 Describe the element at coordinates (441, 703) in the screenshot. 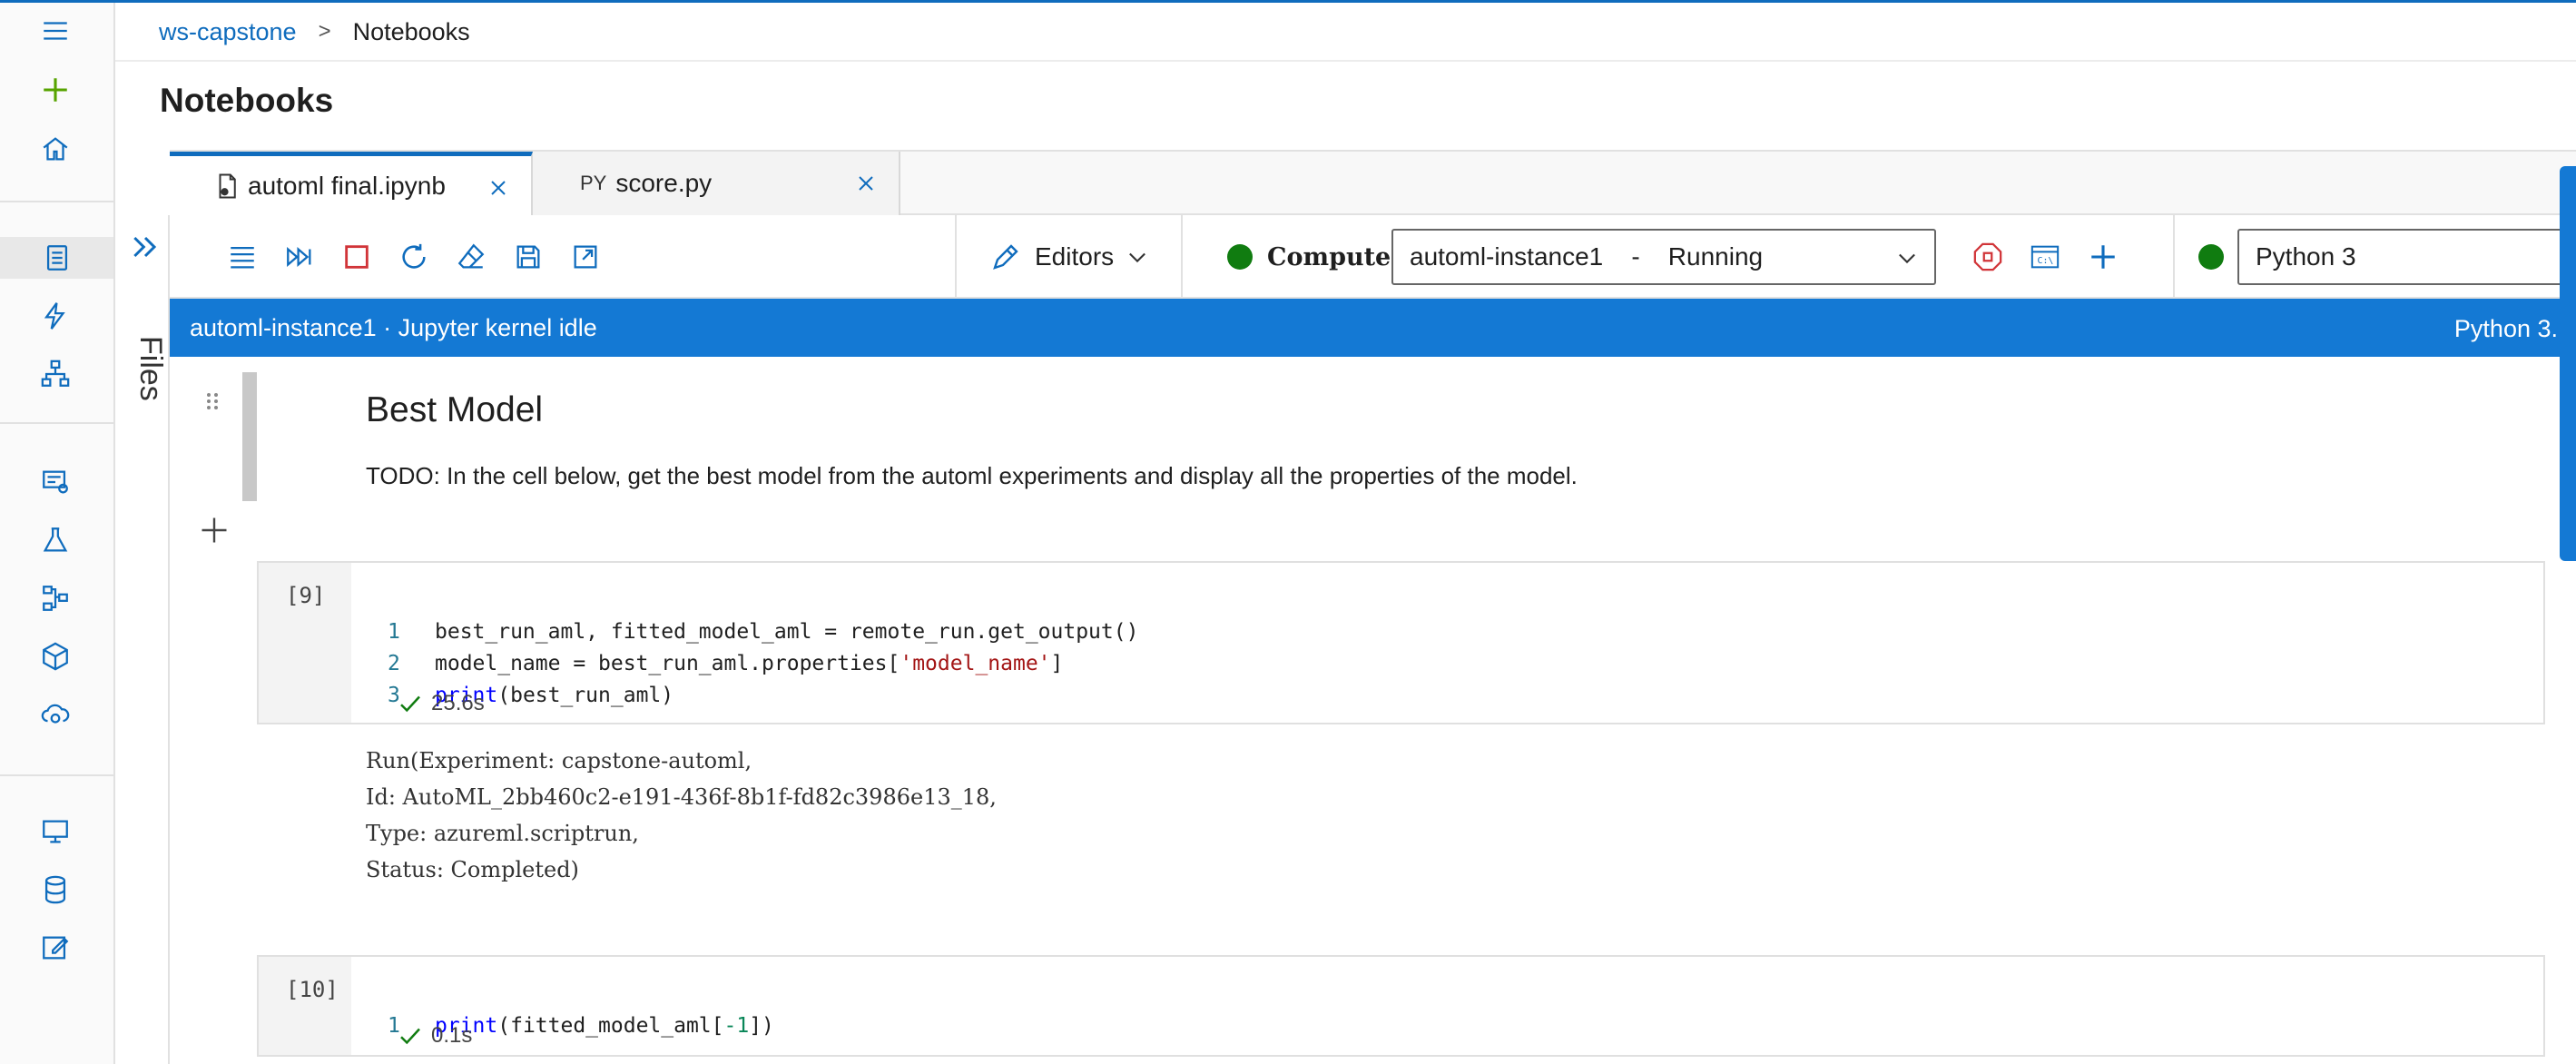

I see `execution-time: 25.6s` at that location.